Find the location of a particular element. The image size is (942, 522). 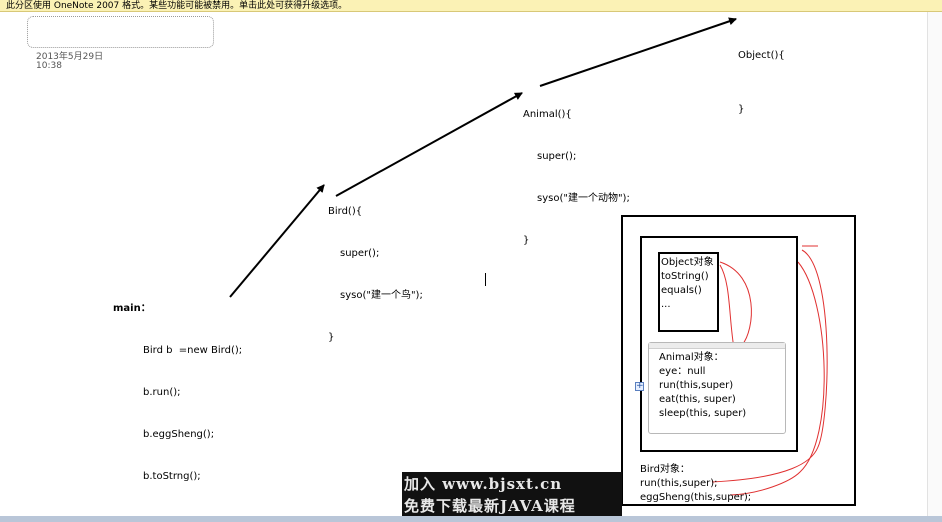

object-code-block: Object(){ } is located at coordinates (761, 76).